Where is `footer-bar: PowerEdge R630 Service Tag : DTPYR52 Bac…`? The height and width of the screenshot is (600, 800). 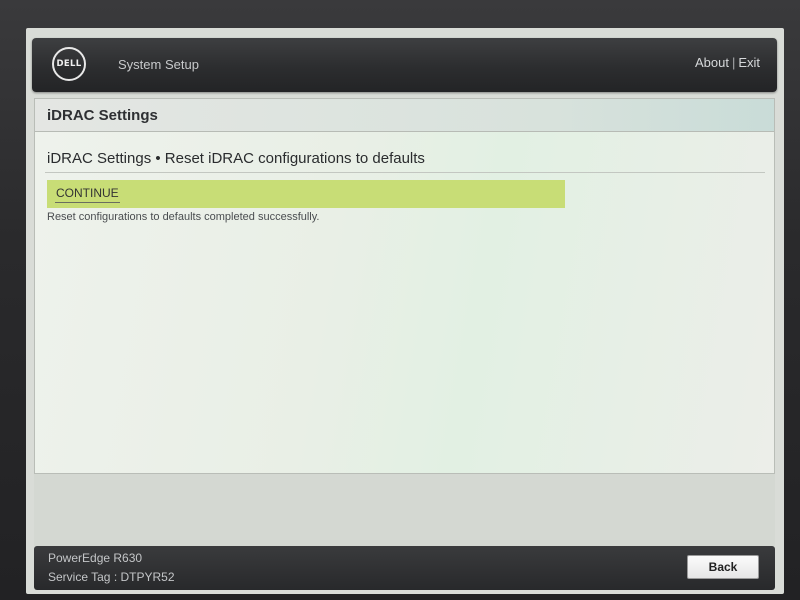
footer-bar: PowerEdge R630 Service Tag : DTPYR52 Bac… is located at coordinates (404, 568).